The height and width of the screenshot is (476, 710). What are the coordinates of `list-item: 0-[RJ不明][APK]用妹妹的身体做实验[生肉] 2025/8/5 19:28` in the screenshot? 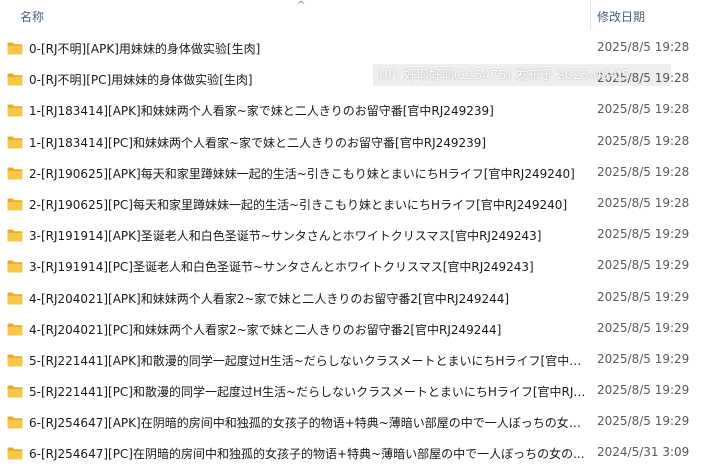 It's located at (355, 47).